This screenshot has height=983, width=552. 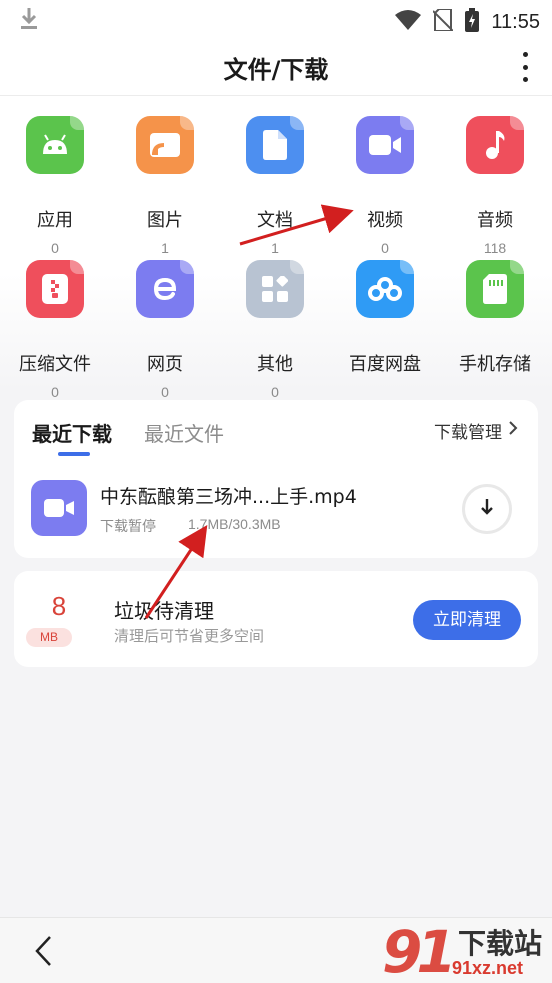 What do you see at coordinates (275, 330) in the screenshot?
I see `category-other: 其他 0` at bounding box center [275, 330].